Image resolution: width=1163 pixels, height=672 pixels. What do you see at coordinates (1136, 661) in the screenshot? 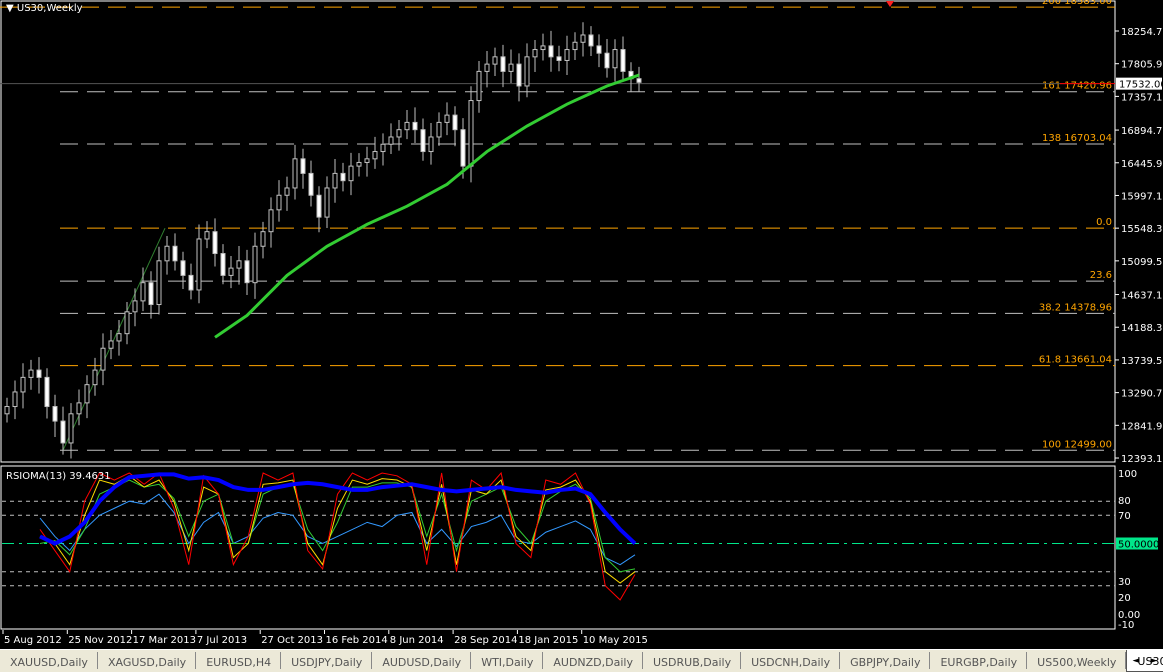
I see `scroll-left-icon: ◄` at bounding box center [1136, 661].